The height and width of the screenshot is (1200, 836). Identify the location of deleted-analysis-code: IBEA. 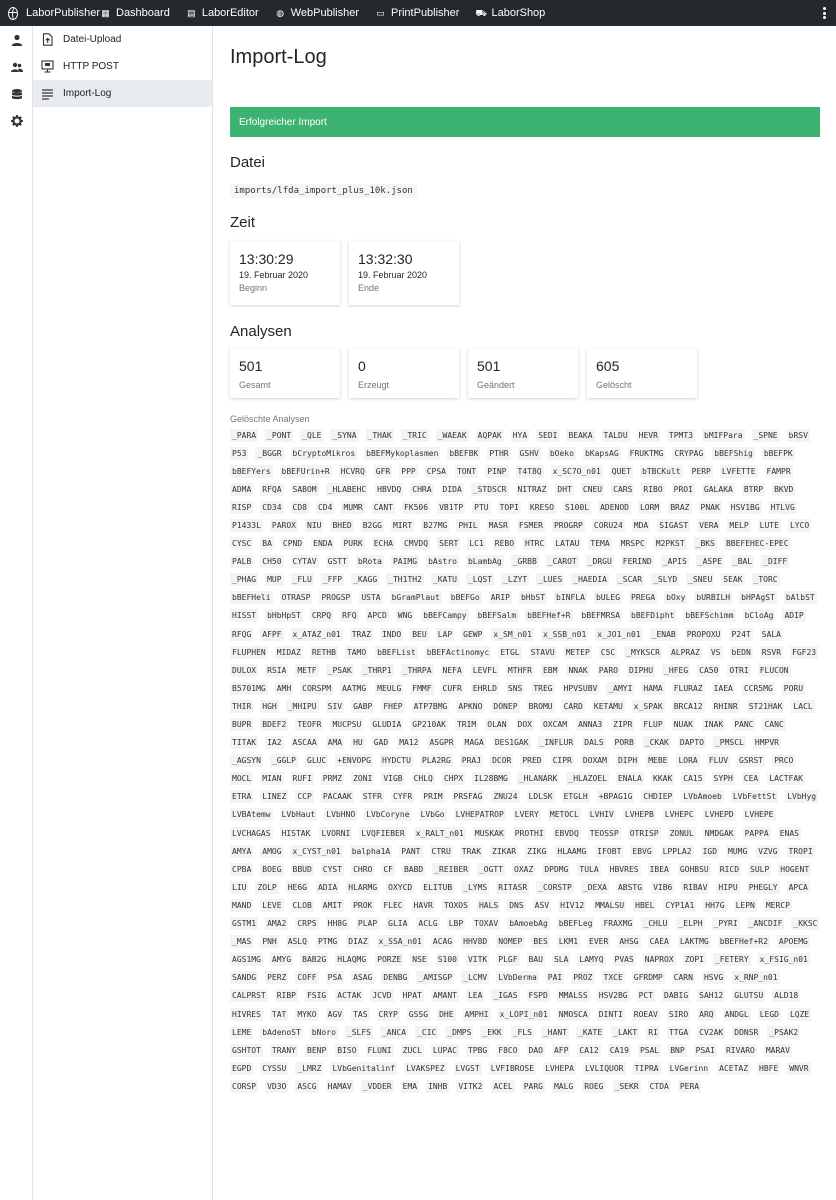
(659, 869).